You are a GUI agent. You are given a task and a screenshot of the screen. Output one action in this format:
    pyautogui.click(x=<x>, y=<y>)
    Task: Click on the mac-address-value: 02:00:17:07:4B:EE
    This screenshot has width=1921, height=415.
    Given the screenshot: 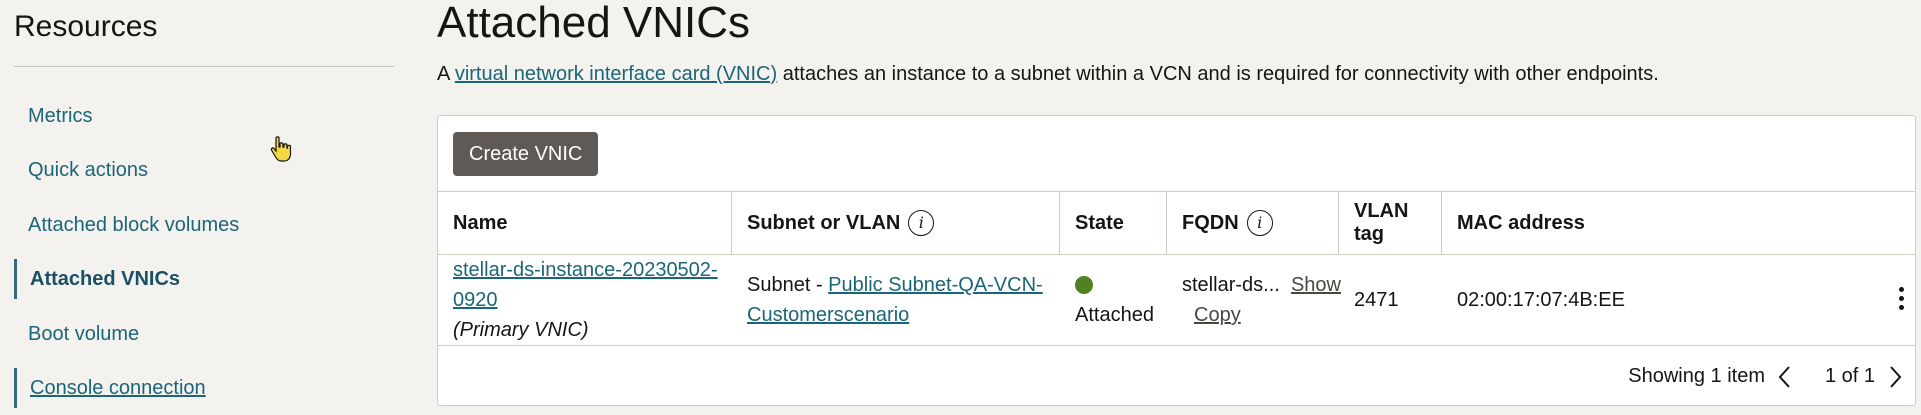 What is the action you would take?
    pyautogui.click(x=1541, y=300)
    